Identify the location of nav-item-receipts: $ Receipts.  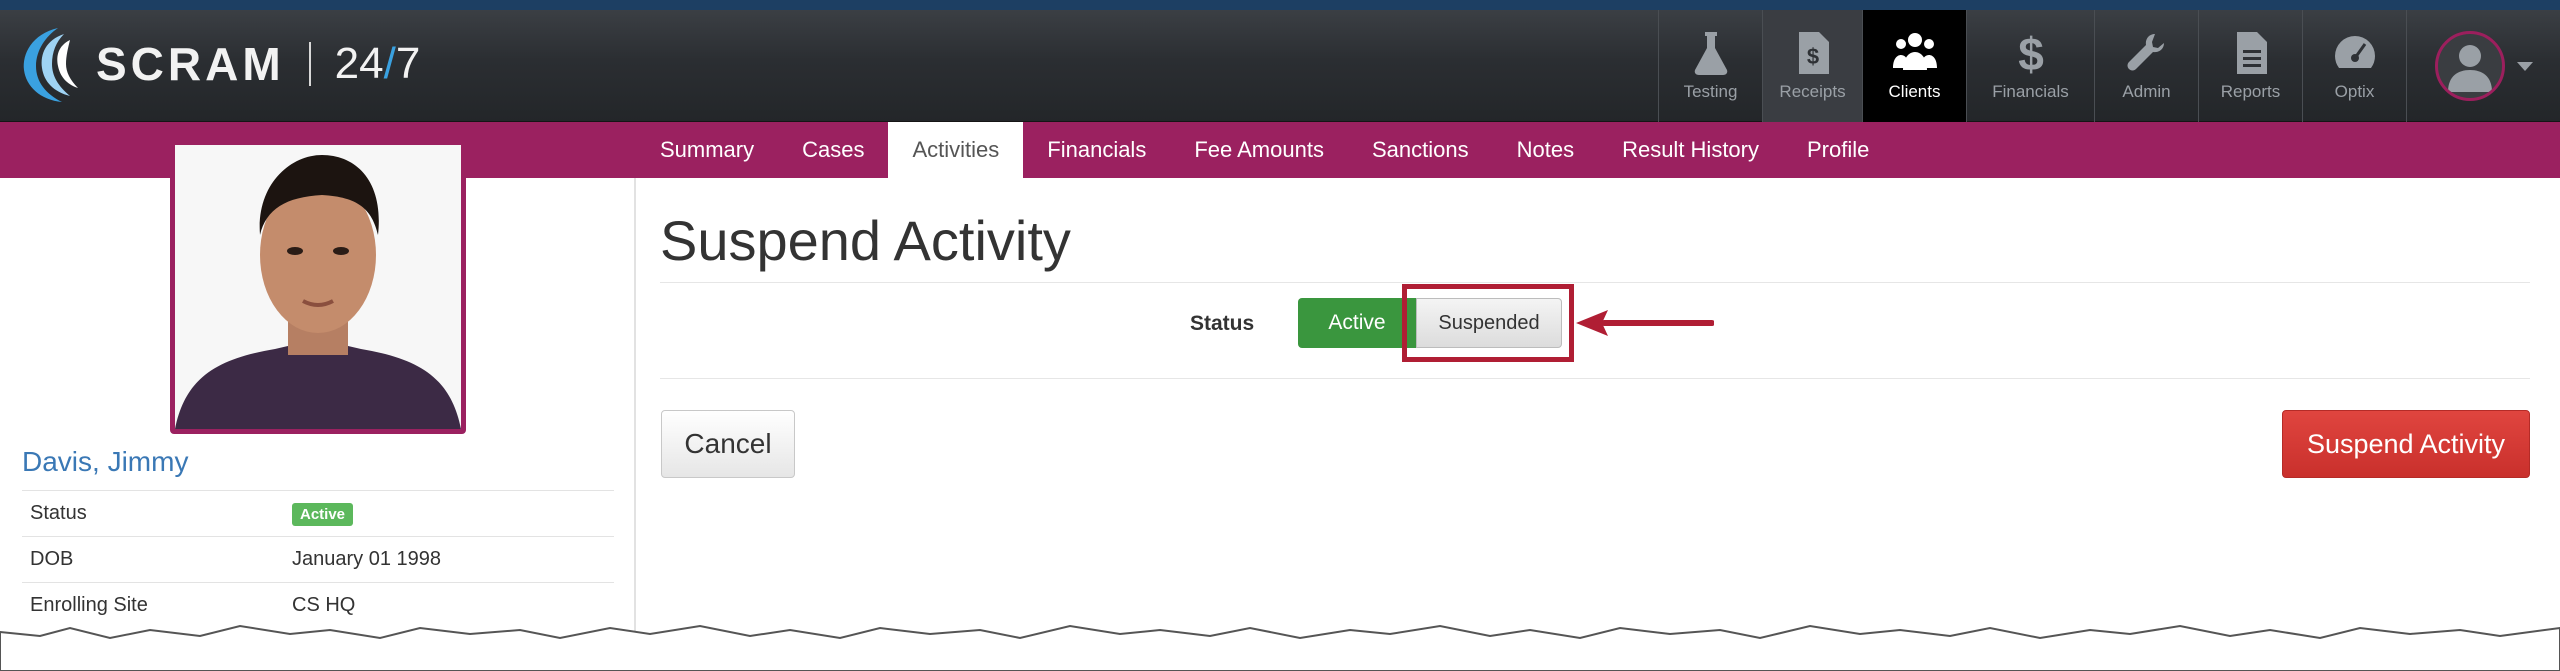
(1812, 66).